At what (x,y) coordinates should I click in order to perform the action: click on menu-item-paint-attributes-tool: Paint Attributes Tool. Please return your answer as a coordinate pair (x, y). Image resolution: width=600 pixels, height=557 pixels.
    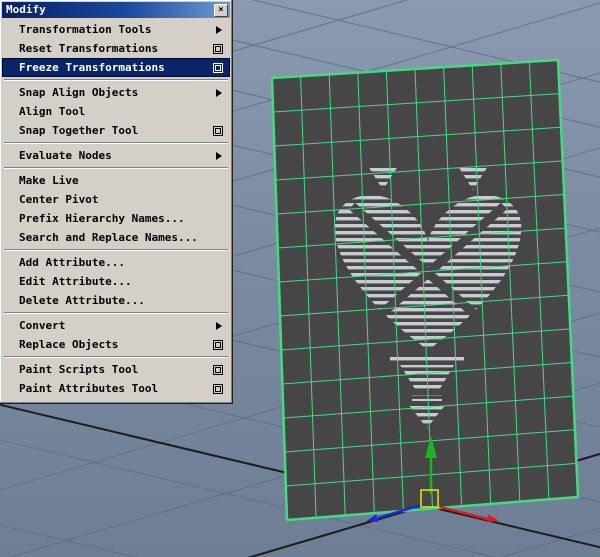
    Looking at the image, I should click on (116, 388).